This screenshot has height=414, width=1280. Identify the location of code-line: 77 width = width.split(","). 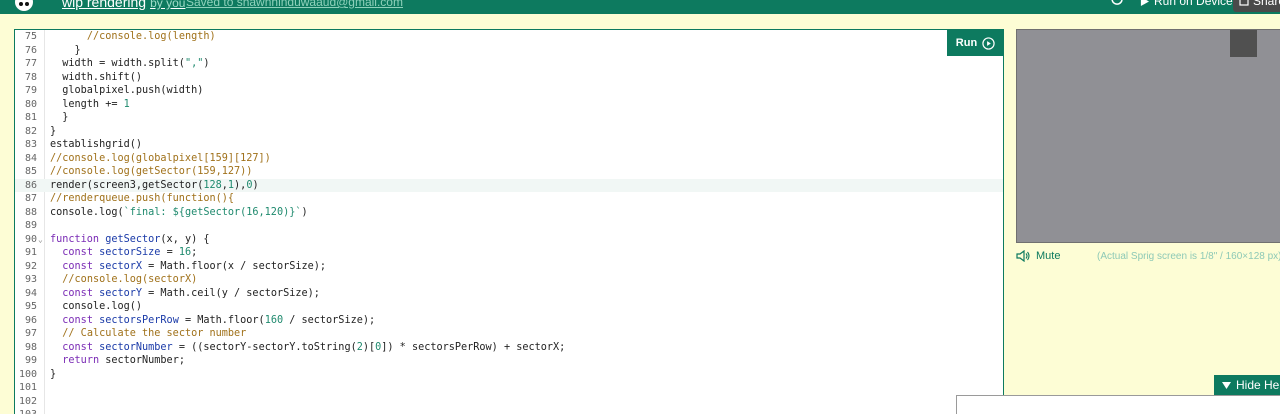
(509, 64).